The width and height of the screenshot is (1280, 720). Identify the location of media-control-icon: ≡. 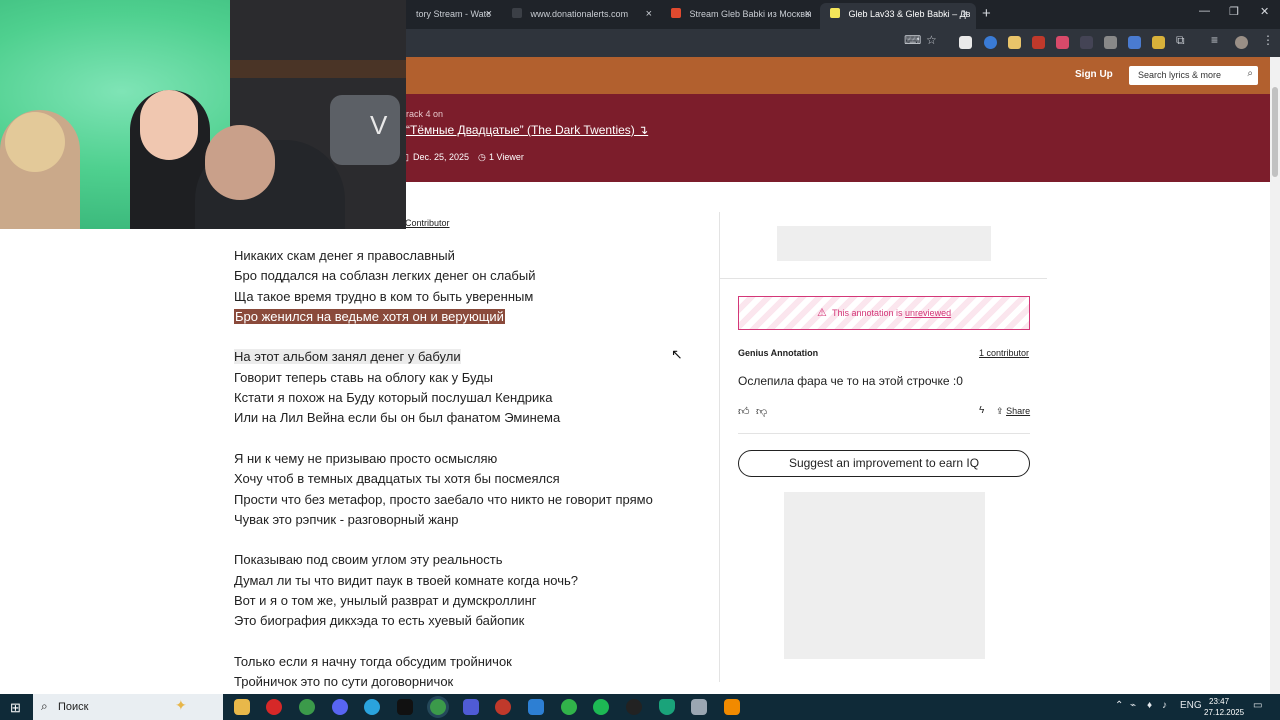
(1214, 40).